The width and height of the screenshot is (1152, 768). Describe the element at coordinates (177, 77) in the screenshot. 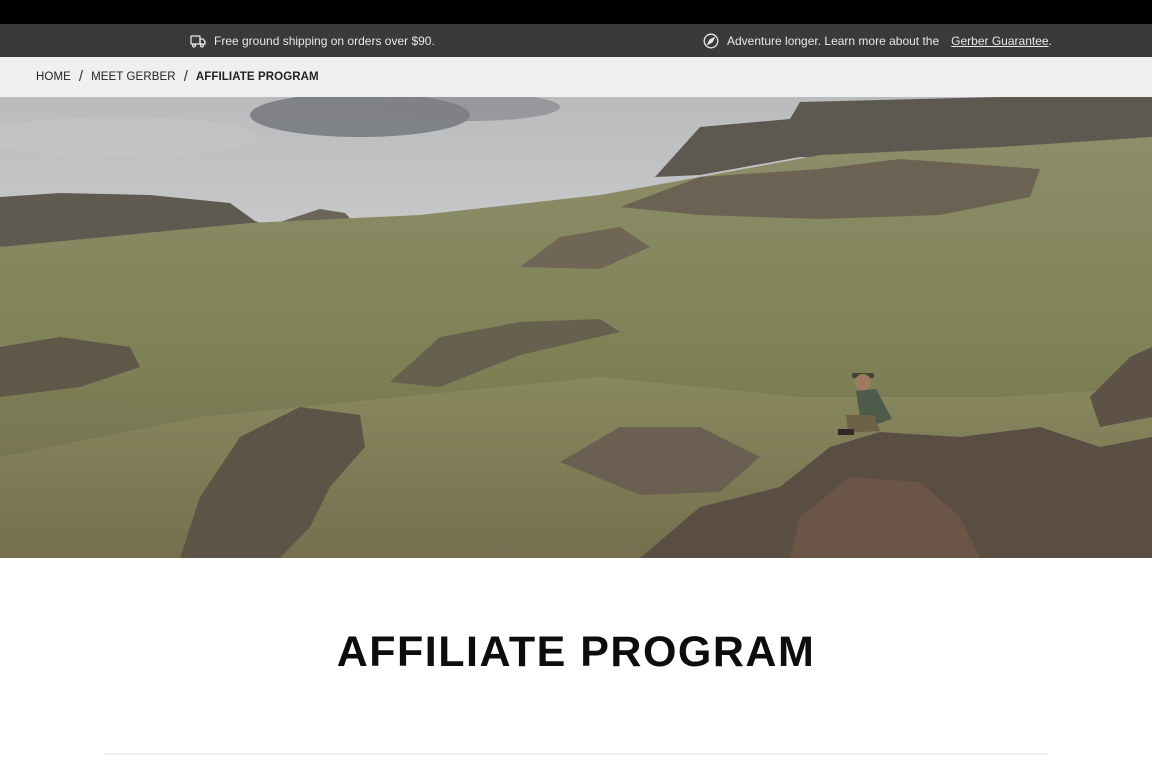

I see `breadcrumb: HOME / MEET GERBER / AFFILIATE PROGRAM` at that location.